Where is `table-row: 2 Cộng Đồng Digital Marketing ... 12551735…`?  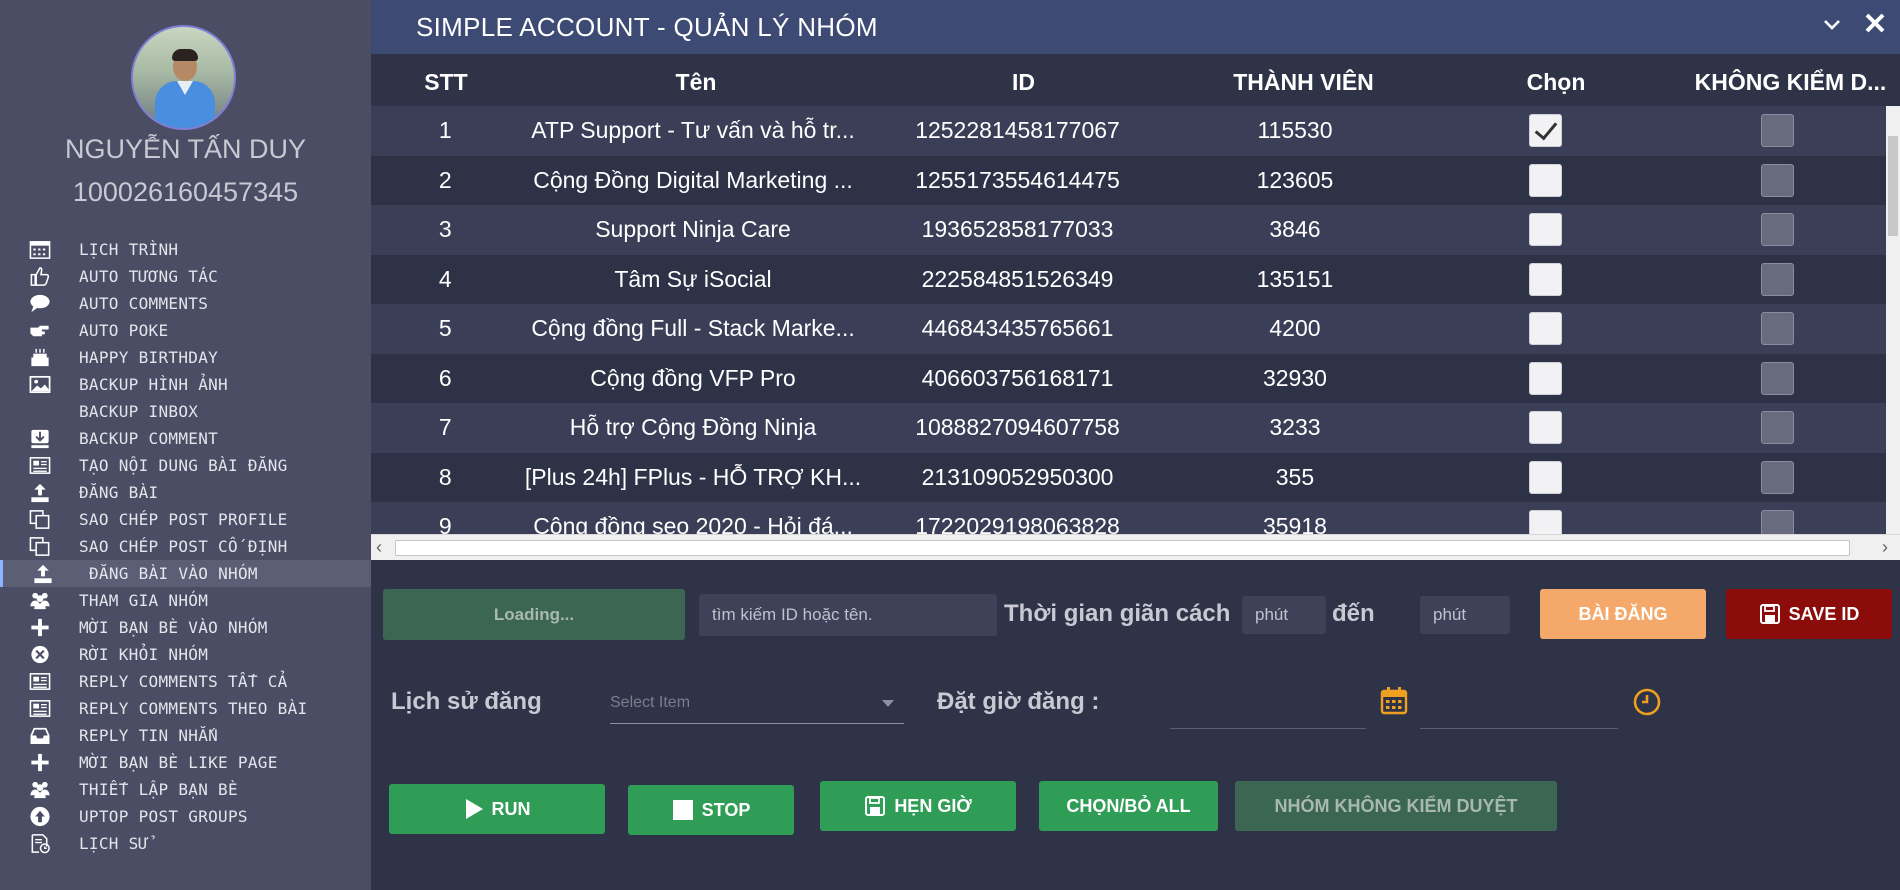
table-row: 2 Cộng Đồng Digital Marketing ... 12551735… is located at coordinates (1128, 180).